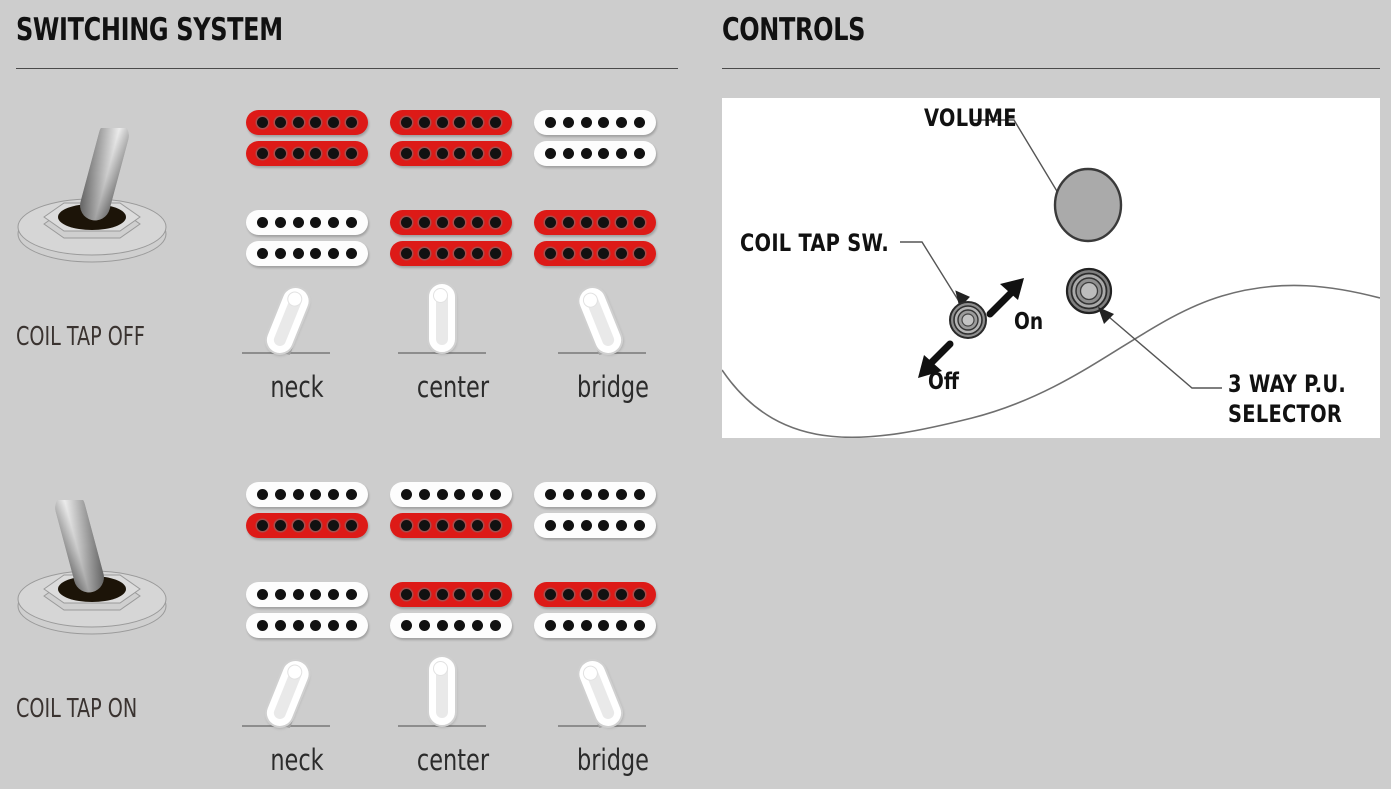 The image size is (1391, 789). Describe the element at coordinates (935, 274) in the screenshot. I see `coil-tap-sw-leader-line` at that location.